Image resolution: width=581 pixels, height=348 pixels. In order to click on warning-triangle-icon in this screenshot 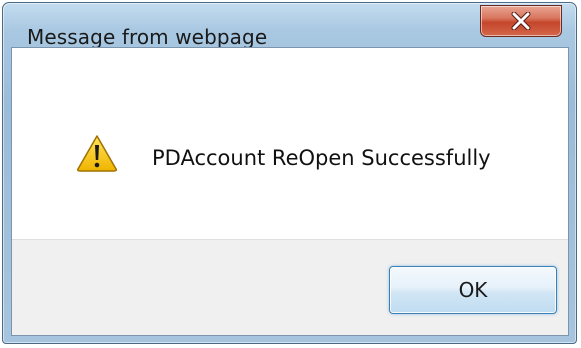, I will do `click(97, 153)`.